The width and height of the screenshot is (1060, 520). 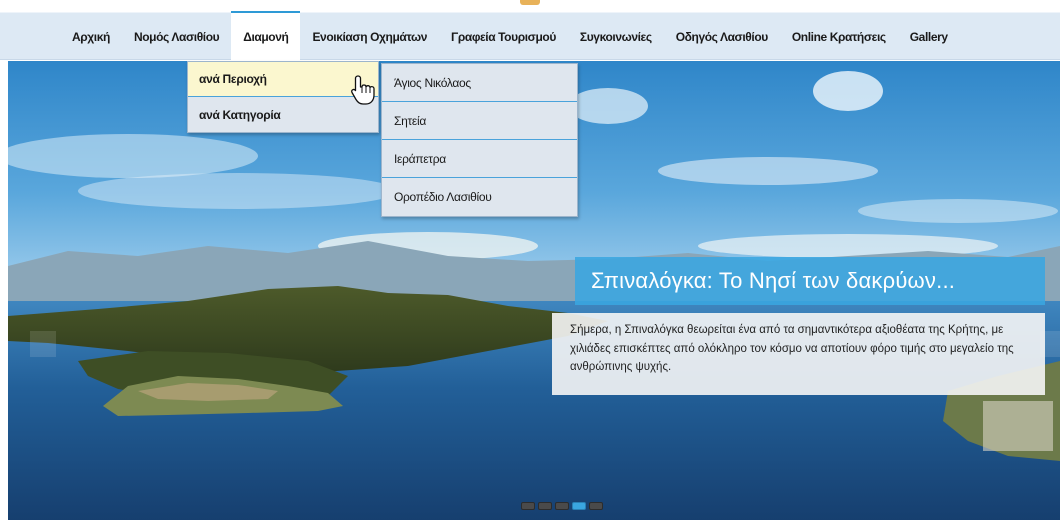 What do you see at coordinates (479, 197) in the screenshot?
I see `submenu-item-lasithi-plateau: Οροπέδιο Λασιθίου` at bounding box center [479, 197].